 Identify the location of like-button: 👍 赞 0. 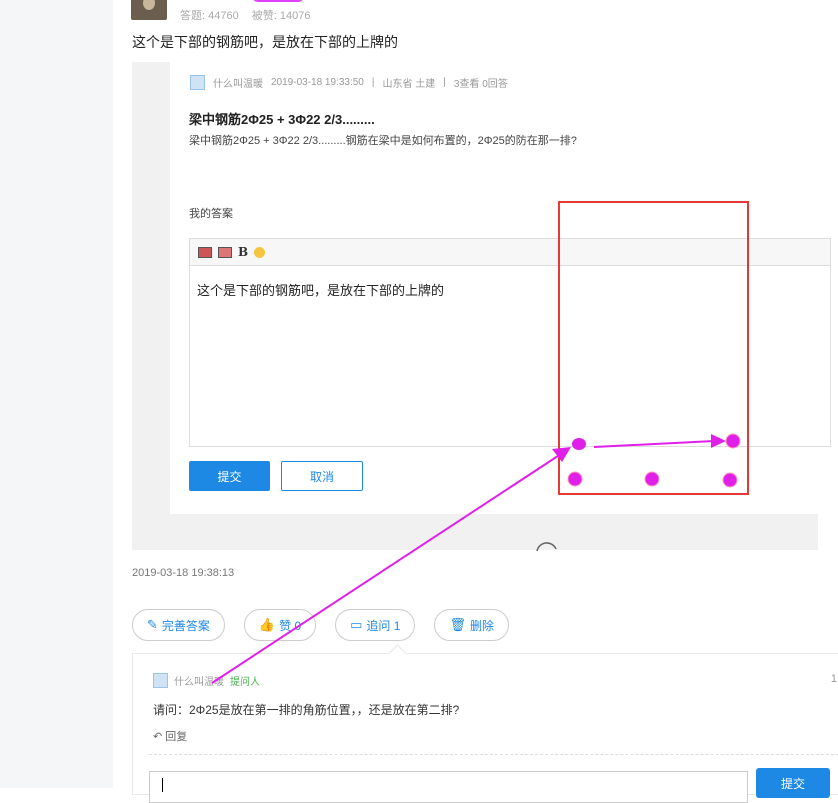
(280, 625).